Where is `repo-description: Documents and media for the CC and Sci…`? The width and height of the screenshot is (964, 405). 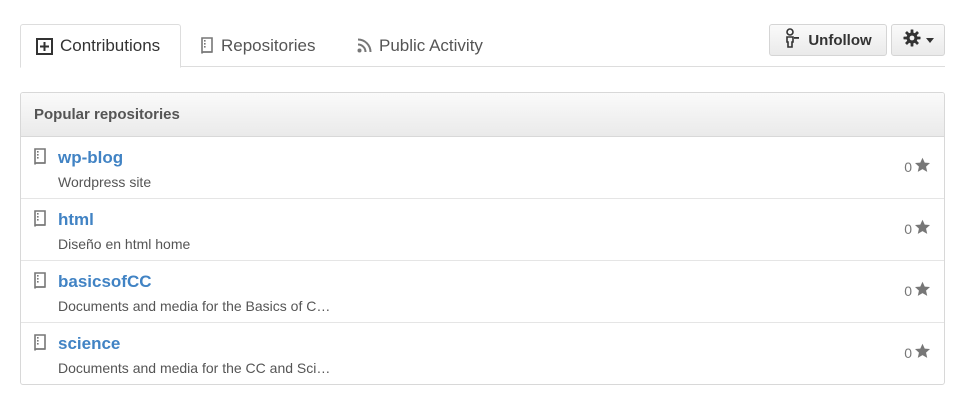 repo-description: Documents and media for the CC and Sci… is located at coordinates (194, 368).